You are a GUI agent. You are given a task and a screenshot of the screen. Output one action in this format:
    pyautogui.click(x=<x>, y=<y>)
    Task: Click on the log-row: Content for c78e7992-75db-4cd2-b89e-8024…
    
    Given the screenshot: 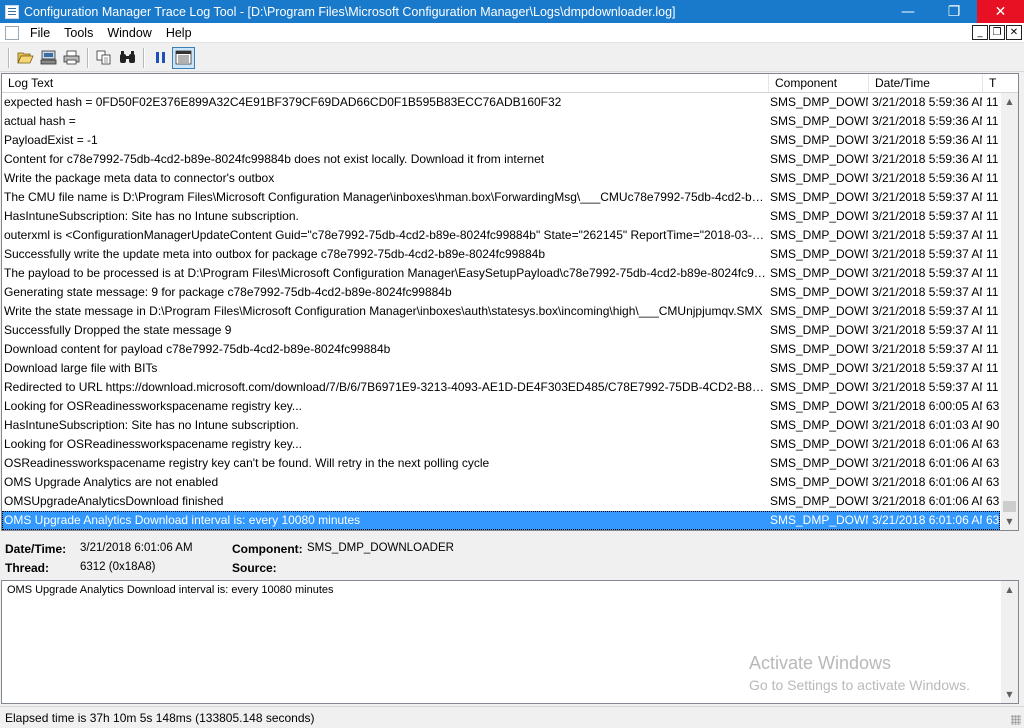 What is the action you would take?
    pyautogui.click(x=501, y=159)
    